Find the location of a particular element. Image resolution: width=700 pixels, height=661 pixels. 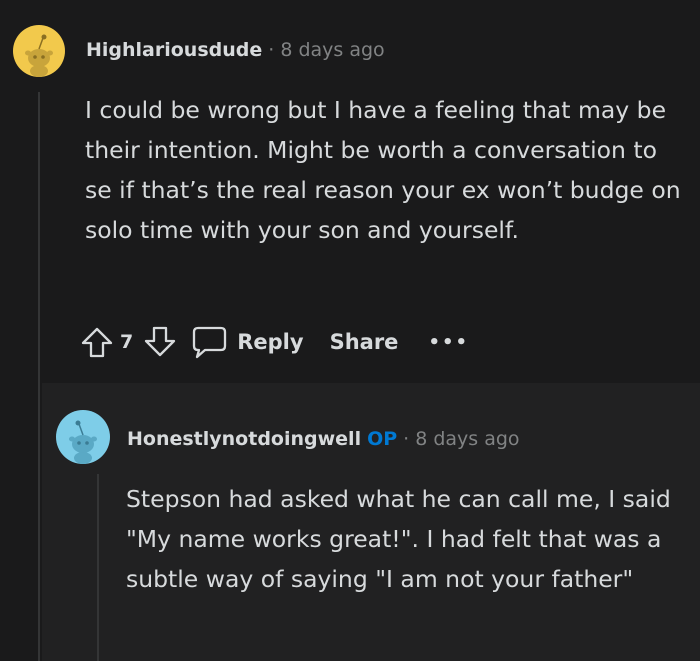

share-label: Share is located at coordinates (364, 342).